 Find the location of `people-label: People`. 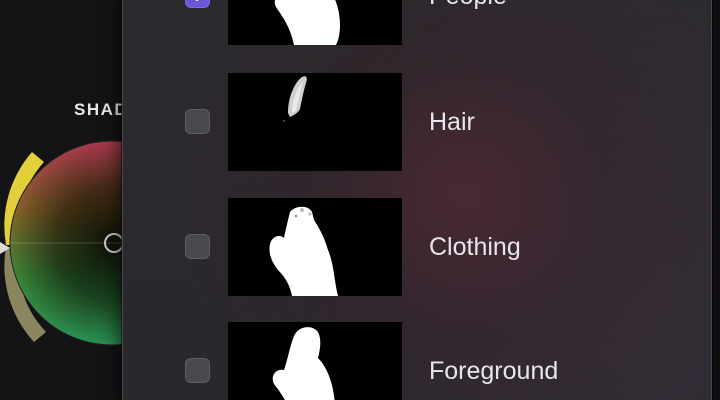

people-label: People is located at coordinates (468, 5).